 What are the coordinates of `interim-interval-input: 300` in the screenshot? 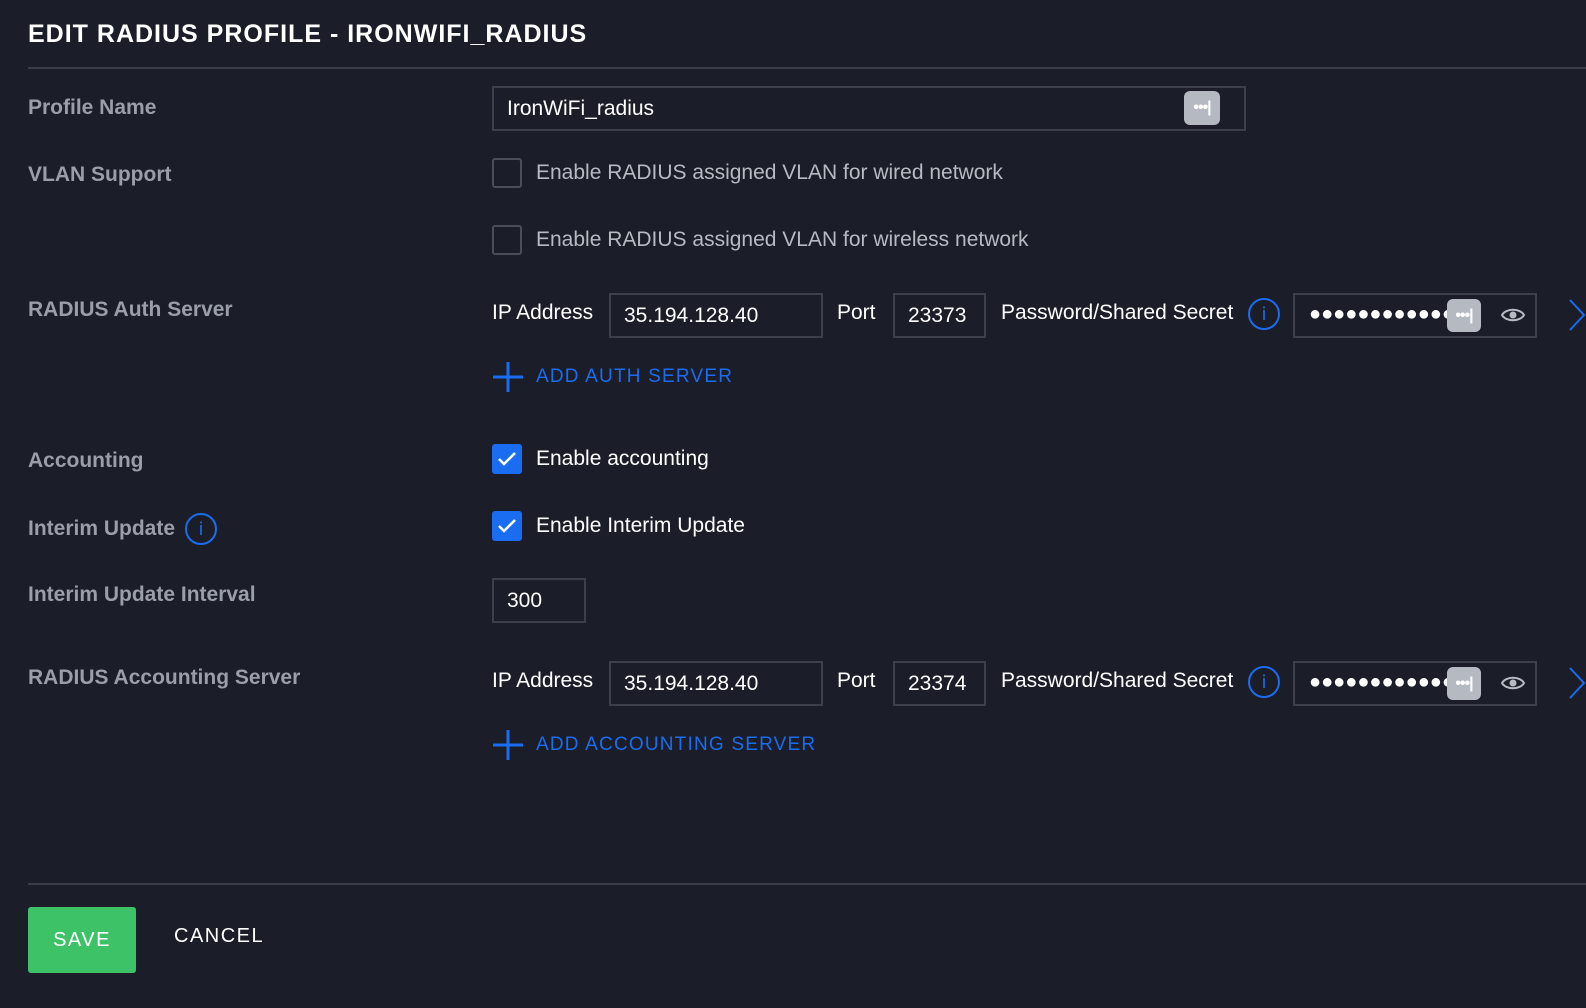 It's located at (539, 600).